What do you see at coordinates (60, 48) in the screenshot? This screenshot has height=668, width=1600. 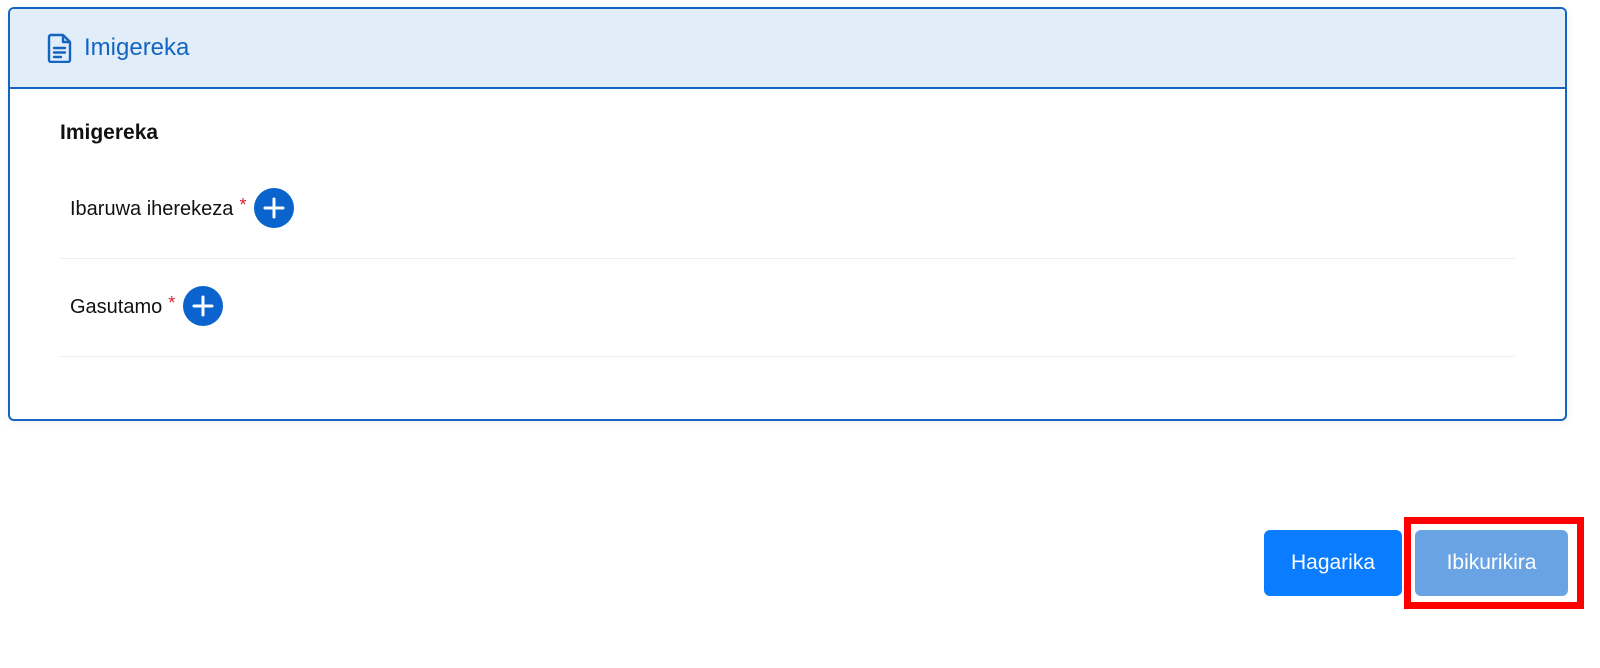 I see `document-icon` at bounding box center [60, 48].